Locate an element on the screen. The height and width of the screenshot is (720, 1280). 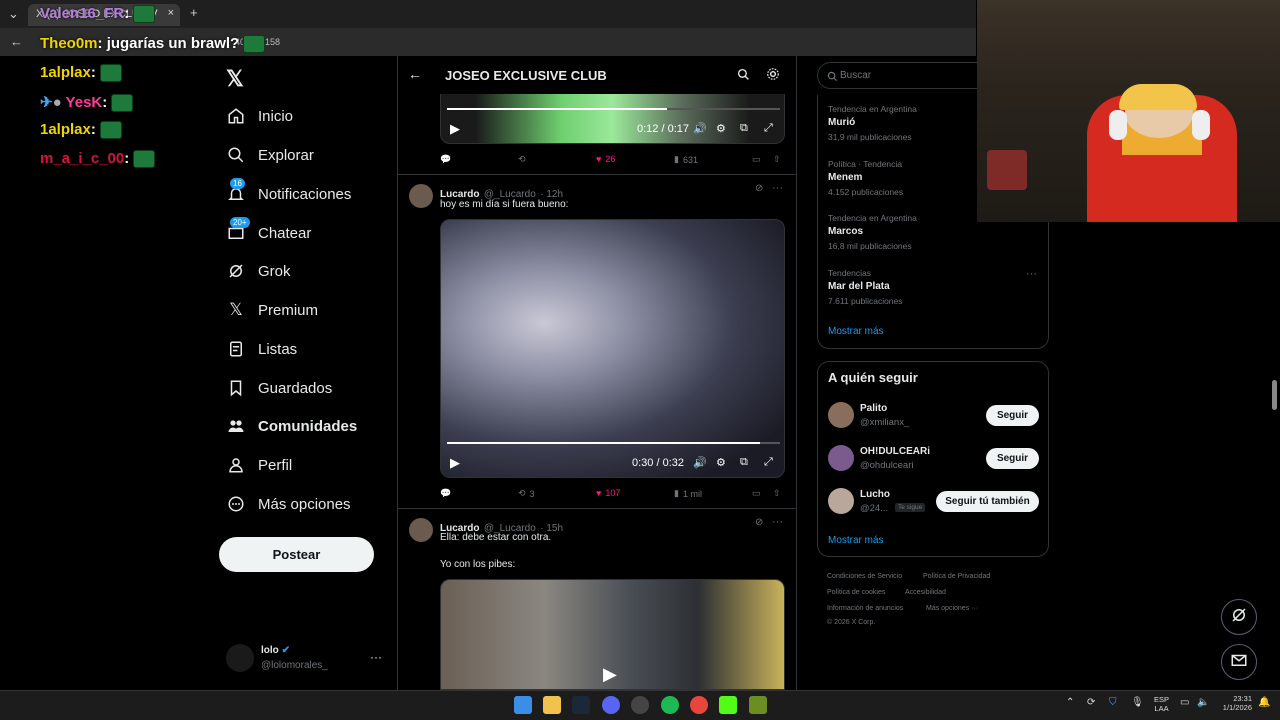
app-icon is located at coordinates (758, 705).